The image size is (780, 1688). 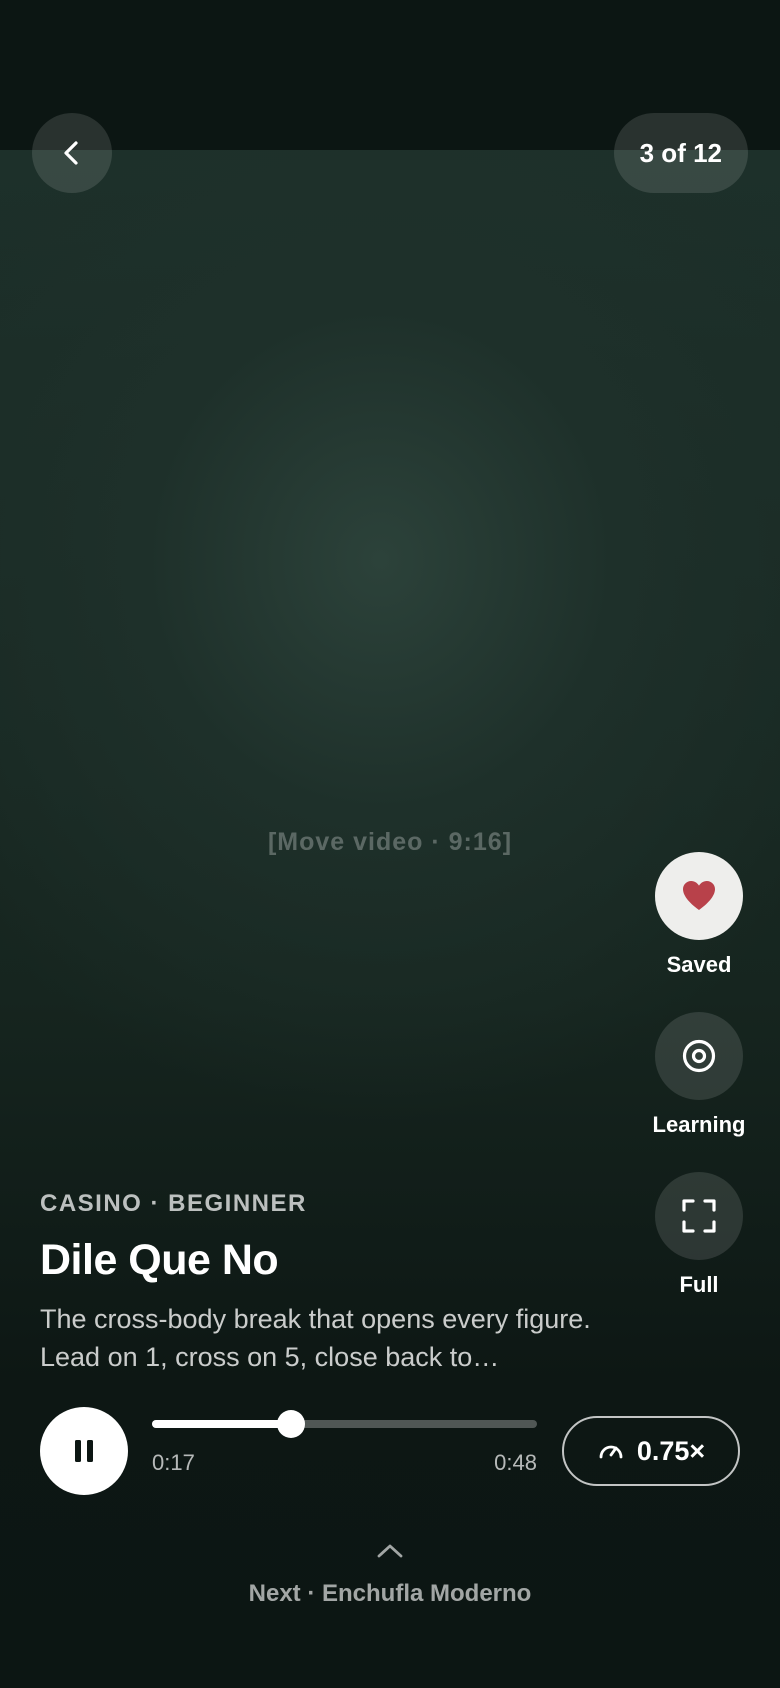 What do you see at coordinates (515, 1462) in the screenshot?
I see `duration: 0:48` at bounding box center [515, 1462].